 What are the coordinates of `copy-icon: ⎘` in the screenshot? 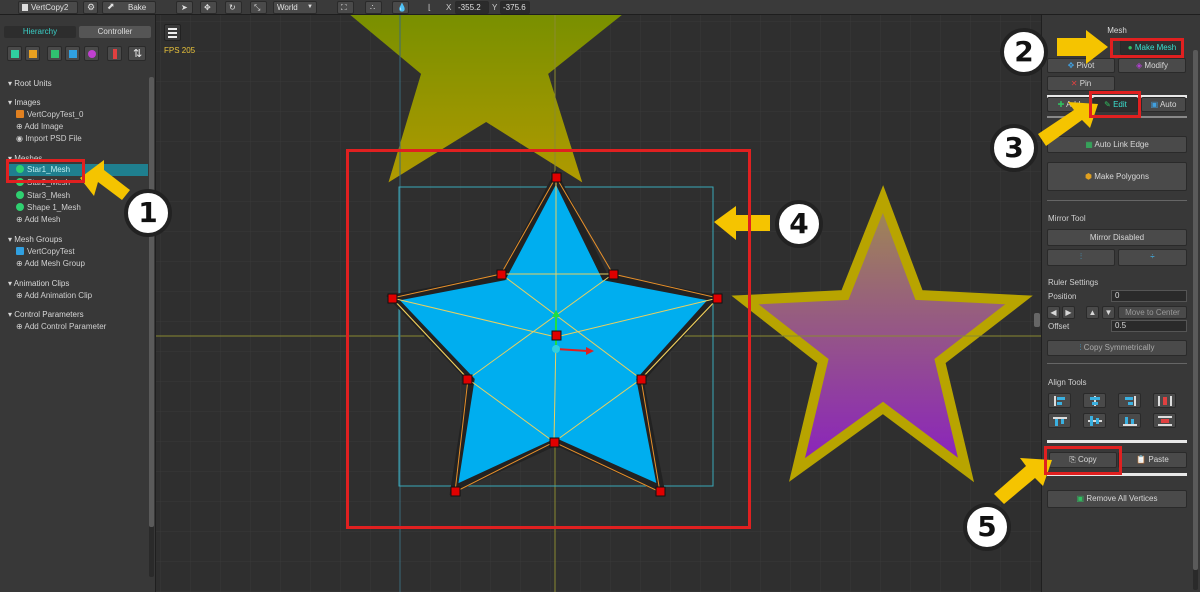 It's located at (1073, 459).